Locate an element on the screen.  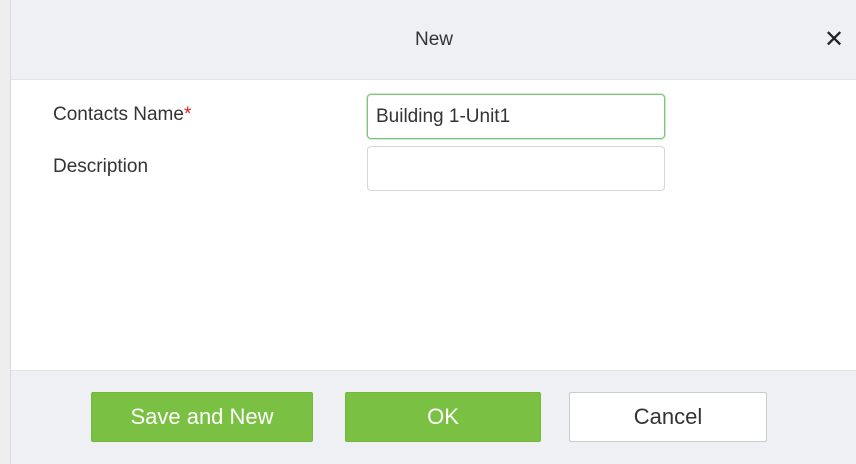
required-marker: * is located at coordinates (187, 114).